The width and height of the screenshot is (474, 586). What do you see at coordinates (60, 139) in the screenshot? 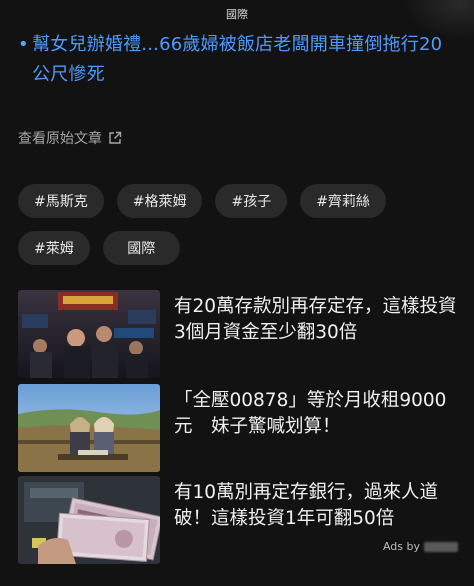
I see `view-original-article-label: 查看原始文章` at bounding box center [60, 139].